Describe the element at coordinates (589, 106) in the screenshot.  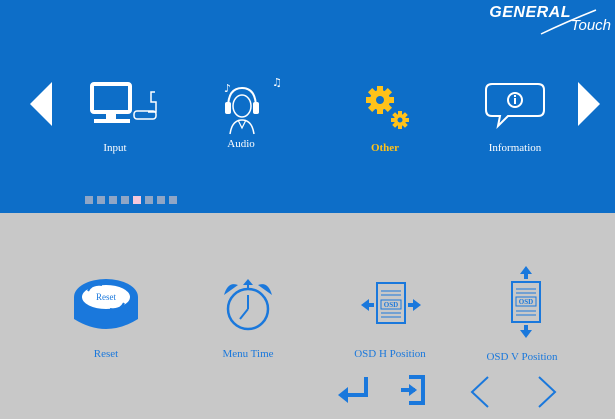
I see `menu-next-arrow-icon` at that location.